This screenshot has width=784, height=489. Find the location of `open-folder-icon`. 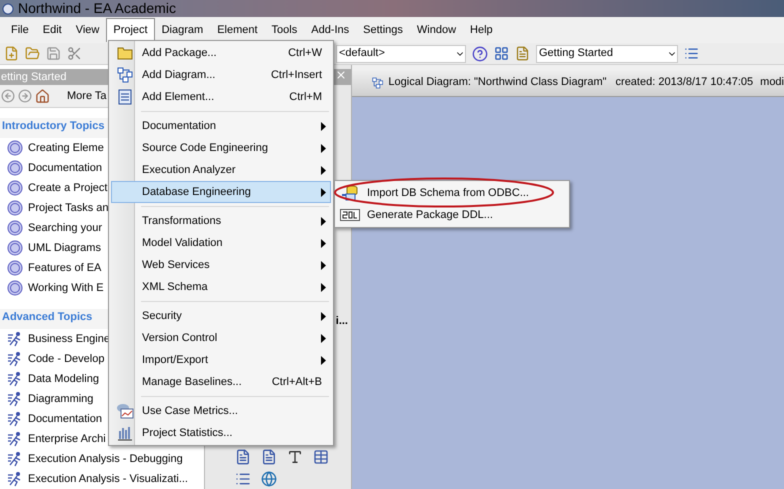

open-folder-icon is located at coordinates (32, 53).